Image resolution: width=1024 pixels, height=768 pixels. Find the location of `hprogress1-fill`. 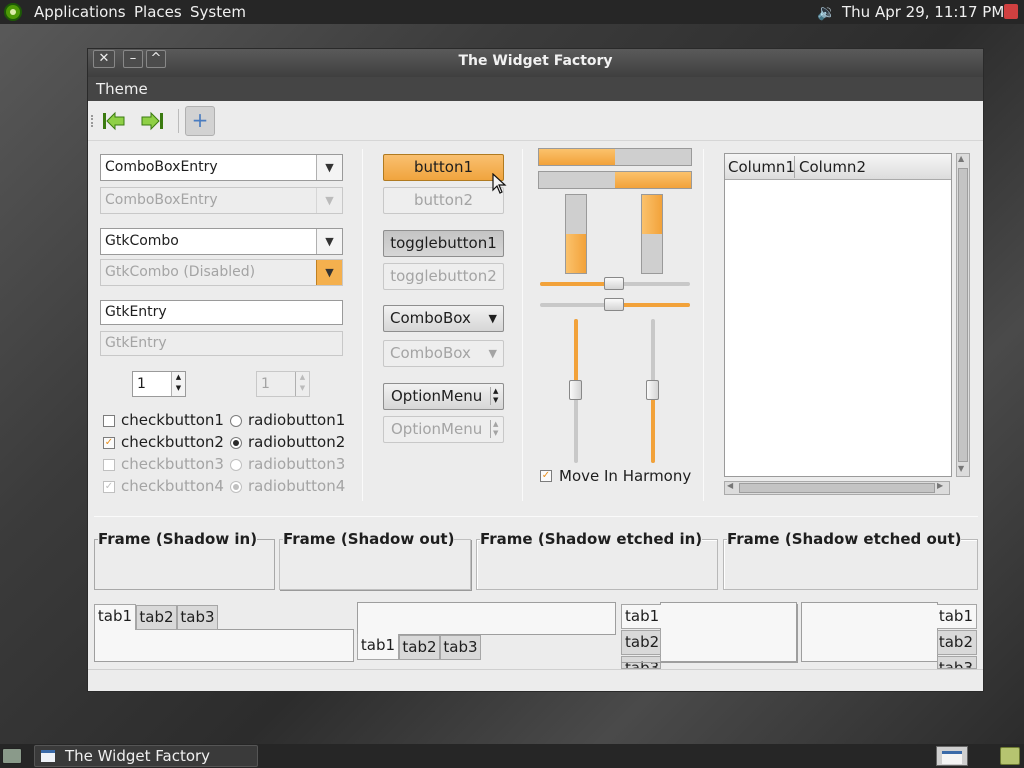

hprogress1-fill is located at coordinates (577, 157).